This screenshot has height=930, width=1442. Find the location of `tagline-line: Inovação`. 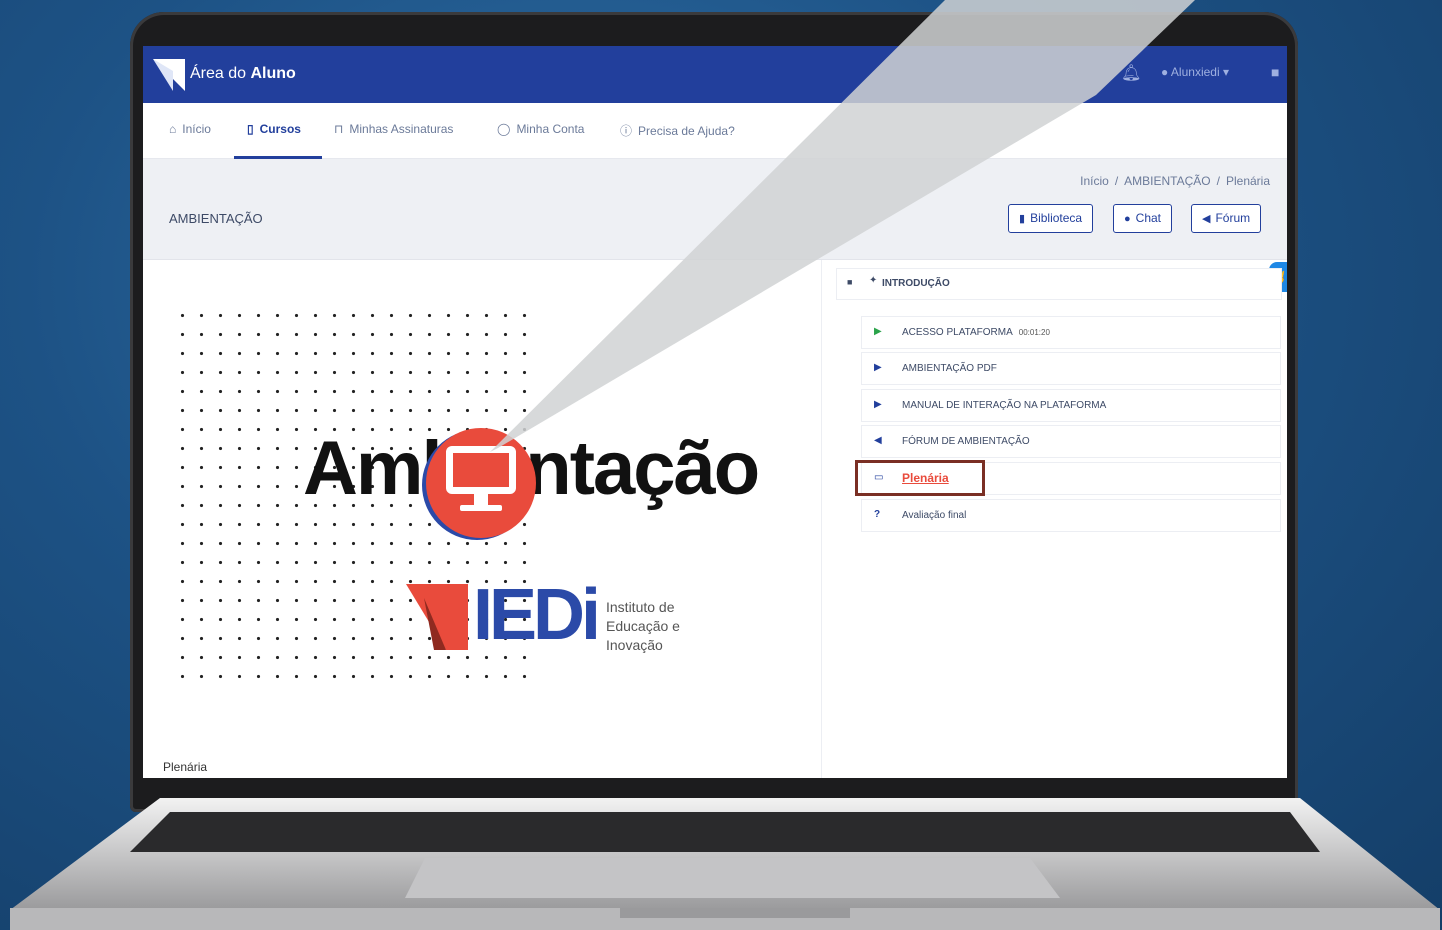

tagline-line: Inovação is located at coordinates (634, 645).